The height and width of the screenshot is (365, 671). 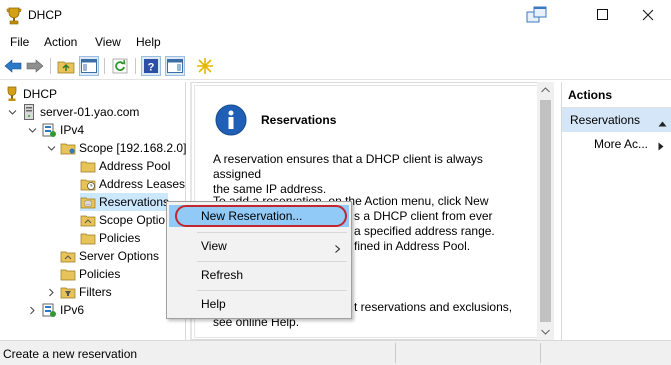 What do you see at coordinates (662, 123) in the screenshot?
I see `collapse-triangle-icon` at bounding box center [662, 123].